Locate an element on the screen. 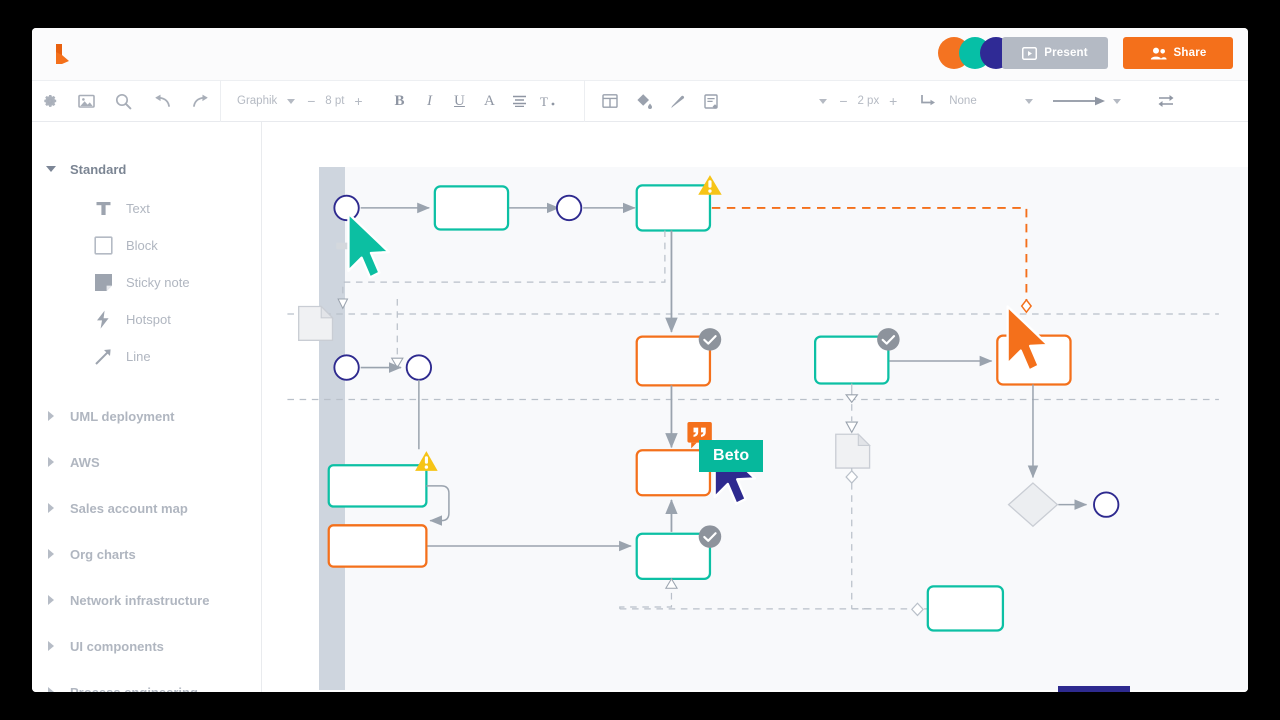 This screenshot has height=720, width=1280. chevron-down-icon is located at coordinates (51, 169).